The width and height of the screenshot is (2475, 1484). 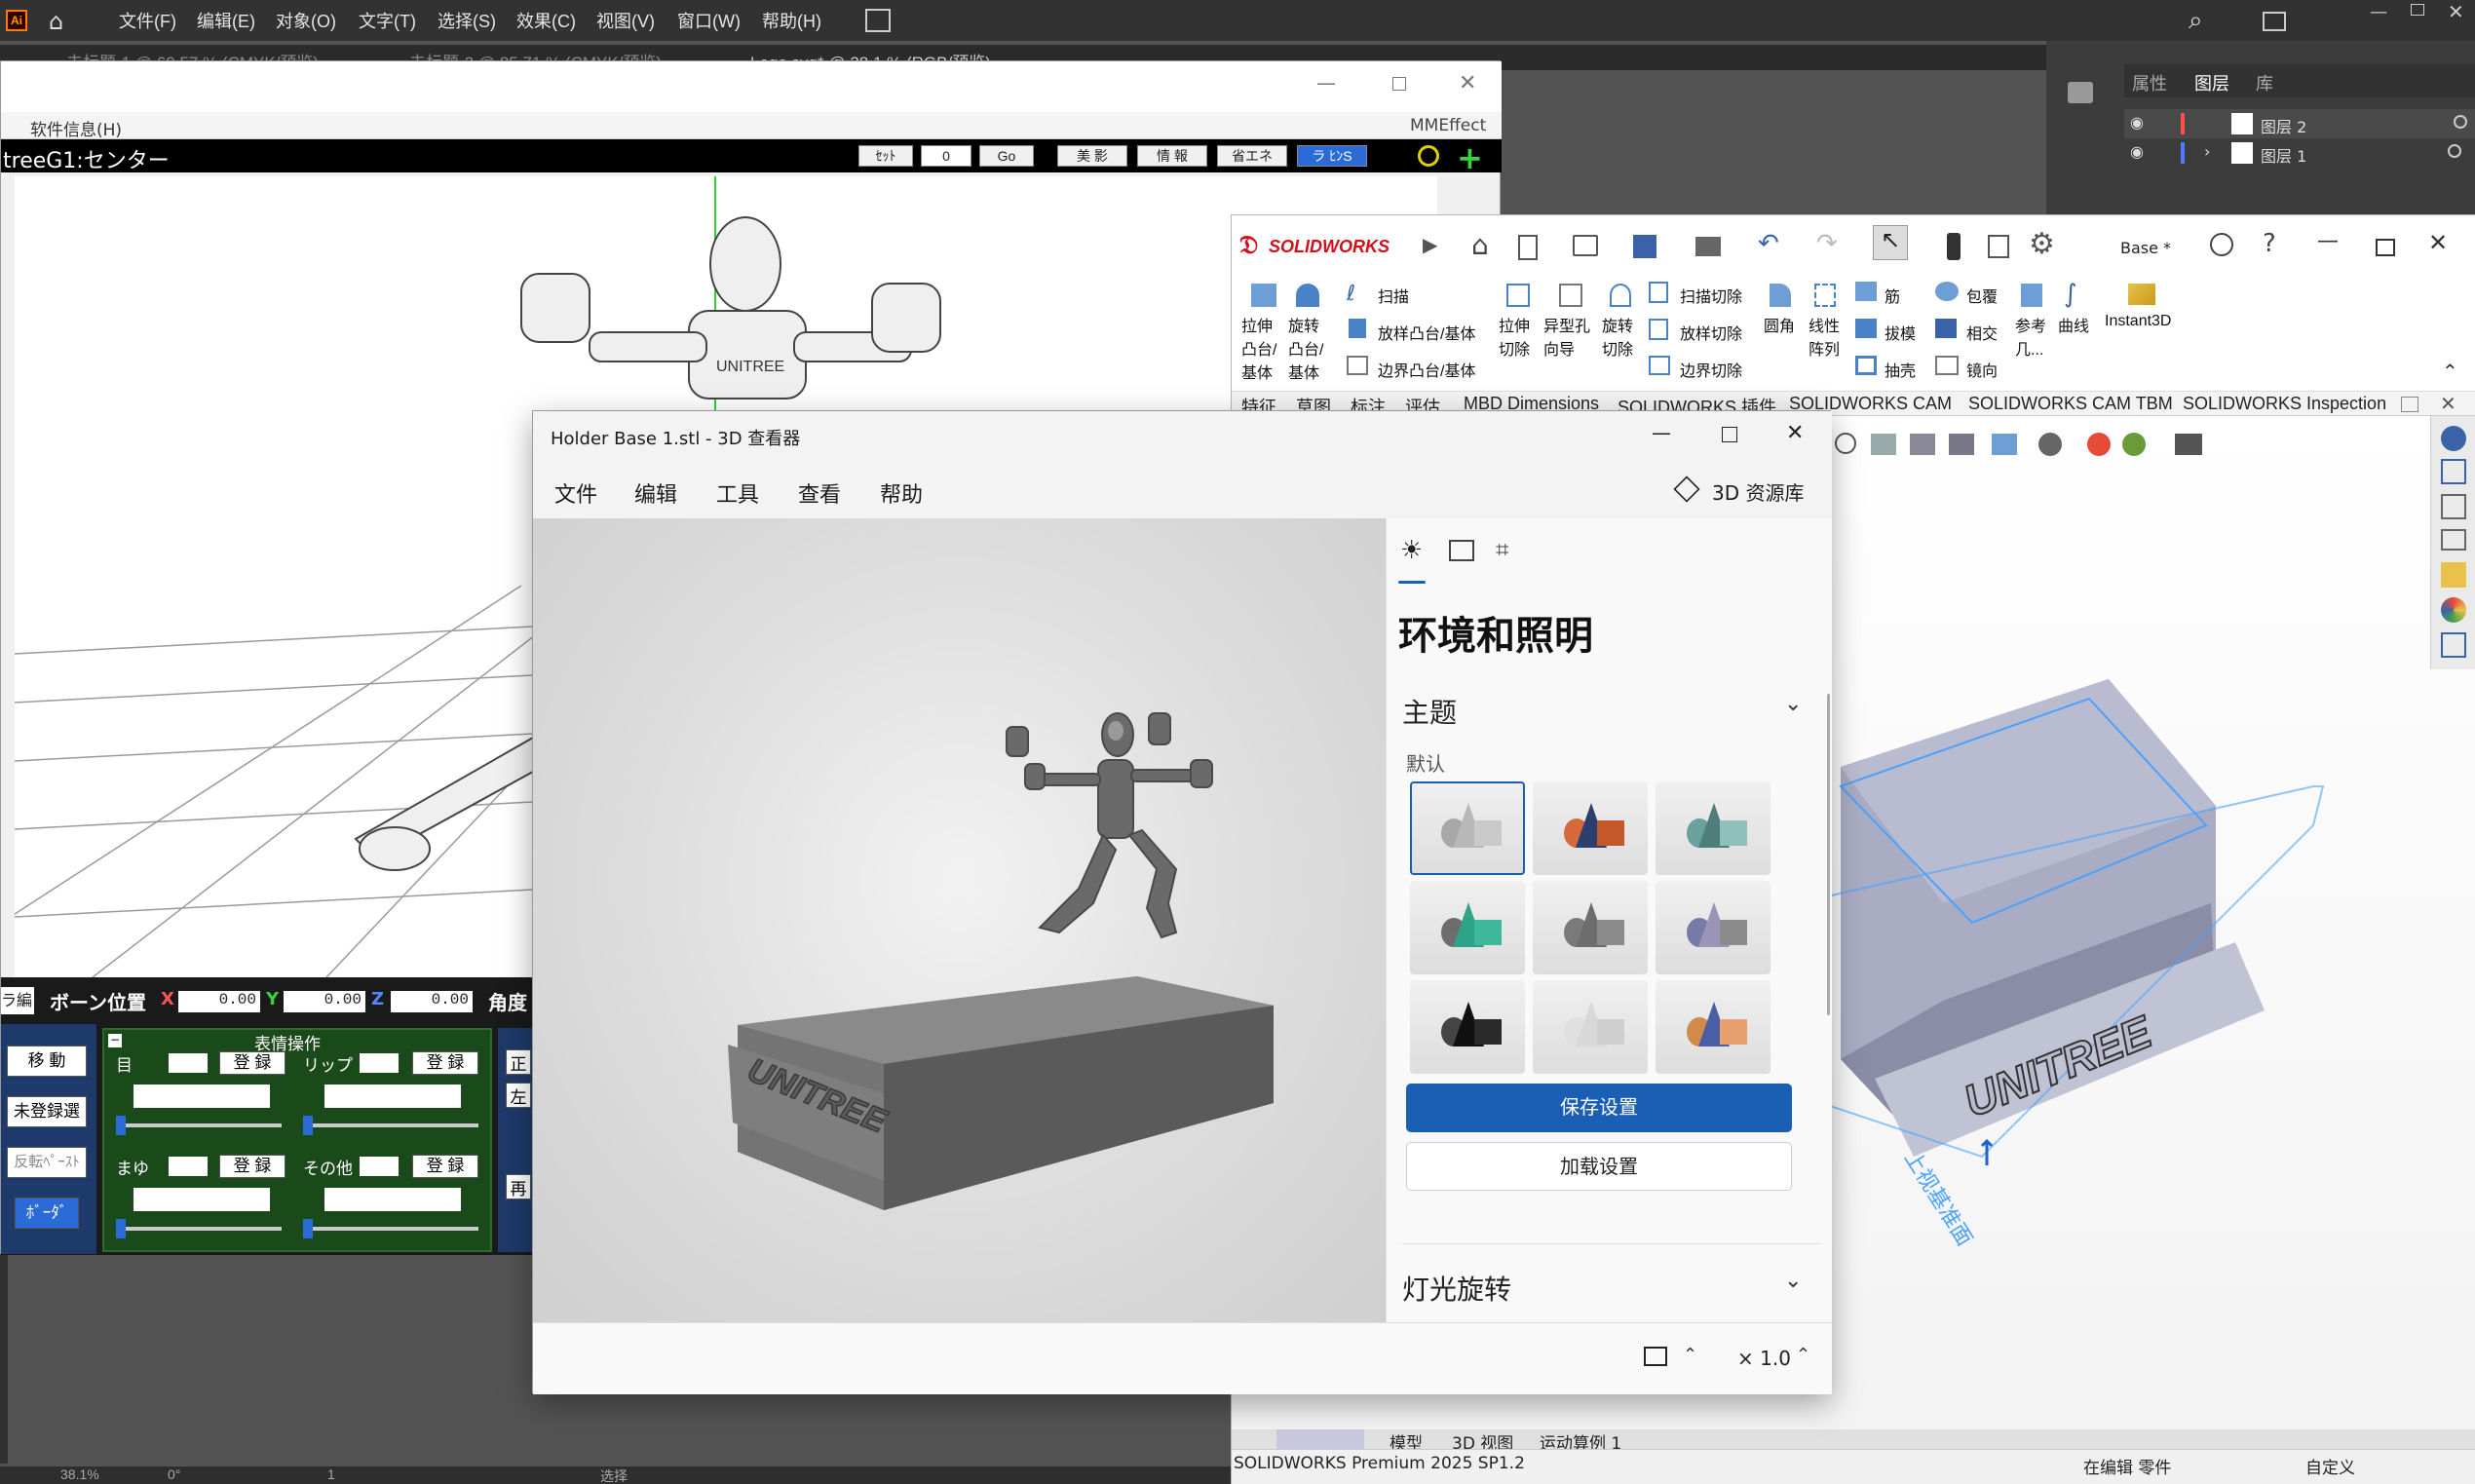 I want to click on file-props-icon, so click(x=1998, y=246).